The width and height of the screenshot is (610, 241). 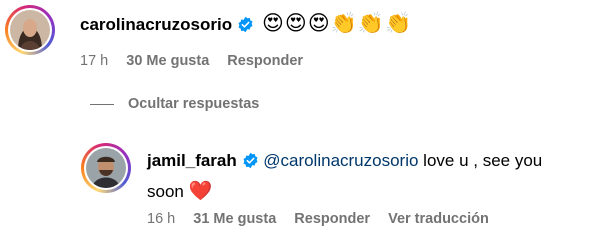 I want to click on comment-meta: 17 h 30 Me gusta Responder, so click(x=198, y=61).